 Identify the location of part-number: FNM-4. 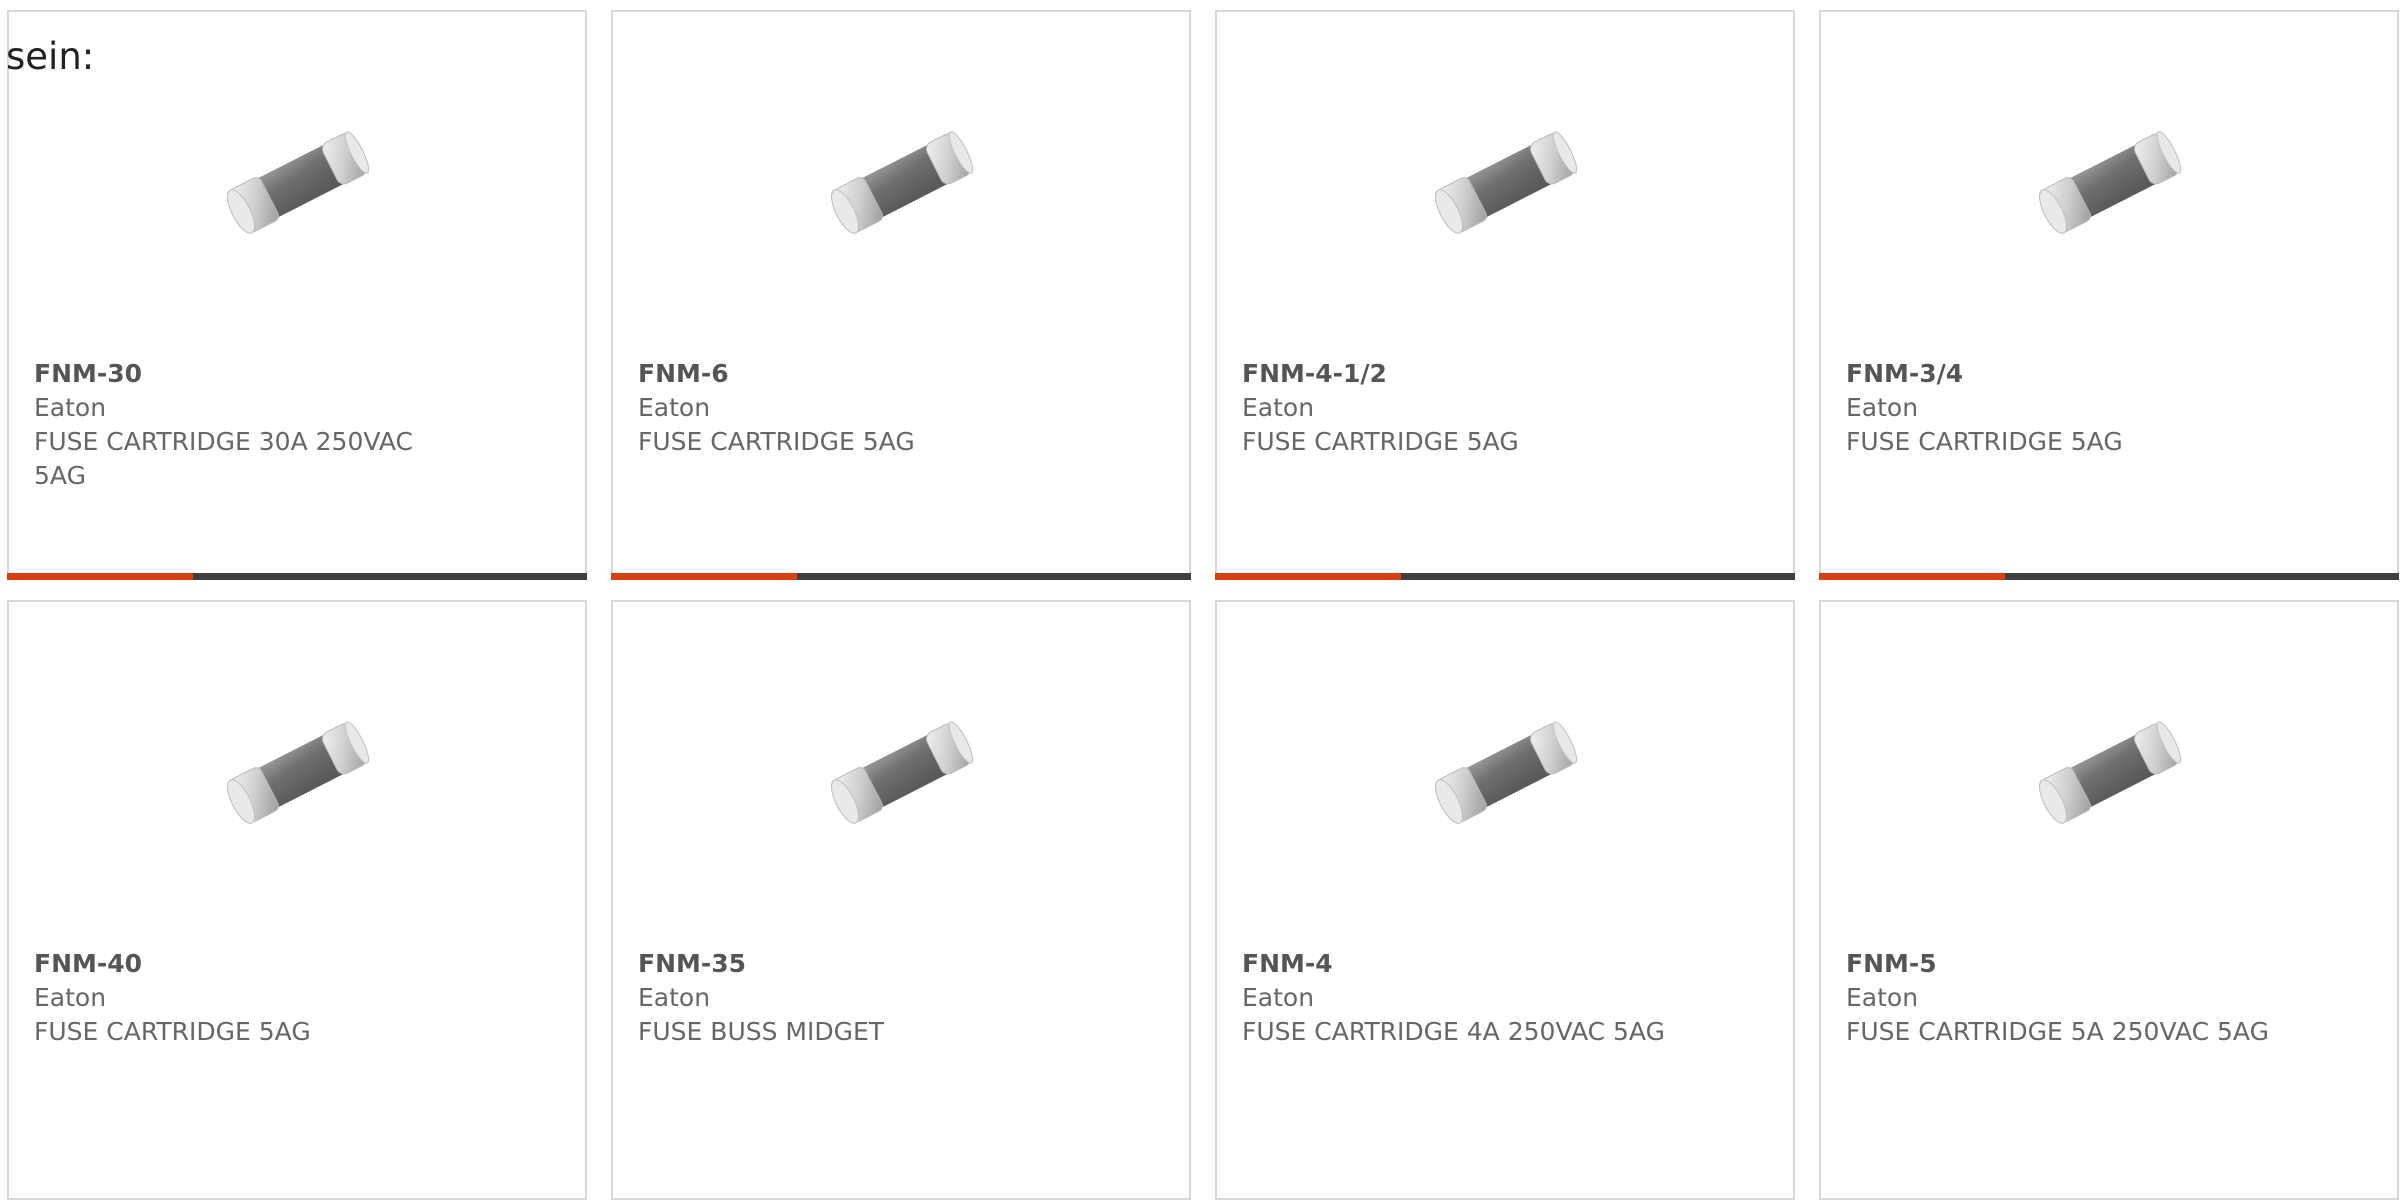
(1502, 964).